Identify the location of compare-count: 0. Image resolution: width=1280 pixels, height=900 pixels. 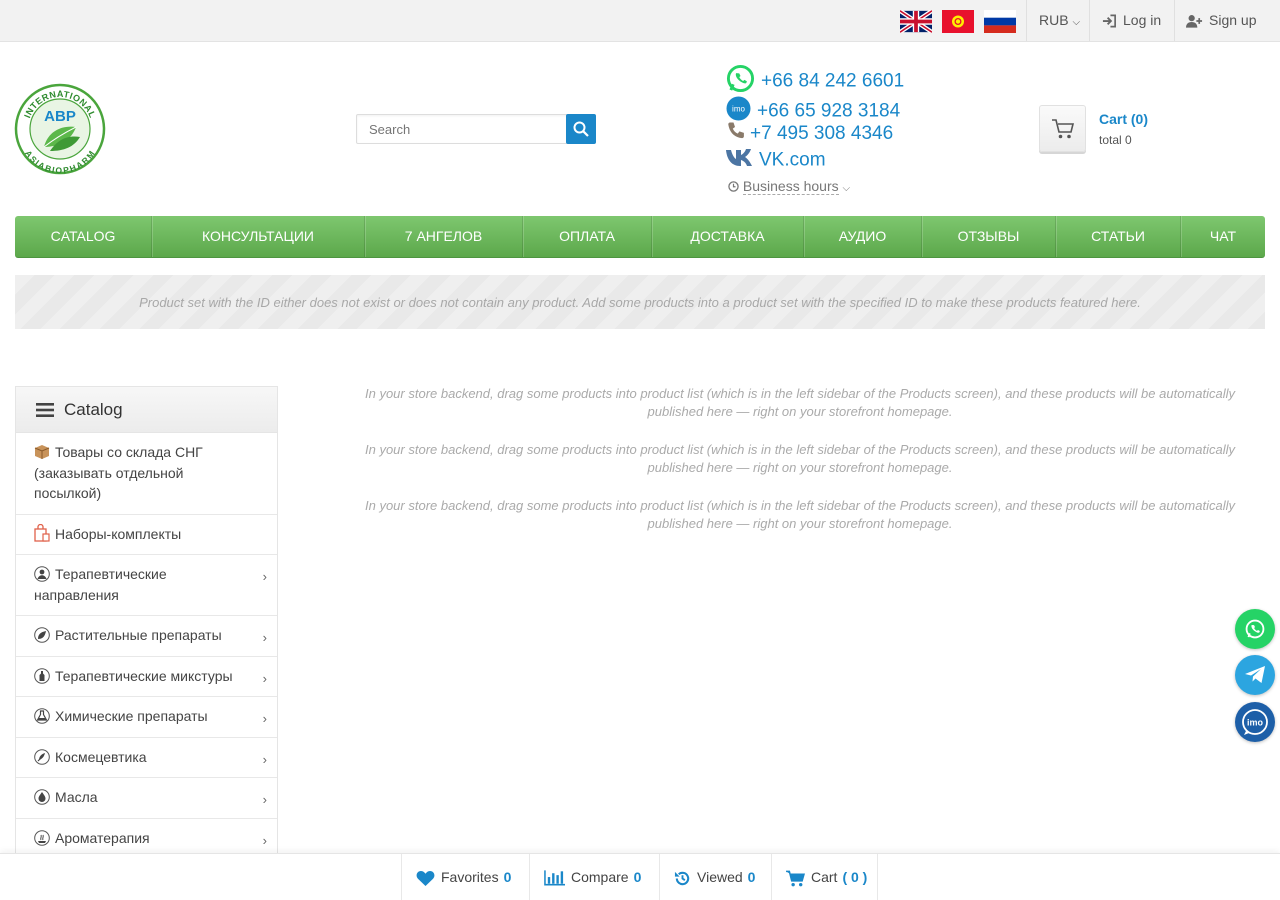
(637, 877).